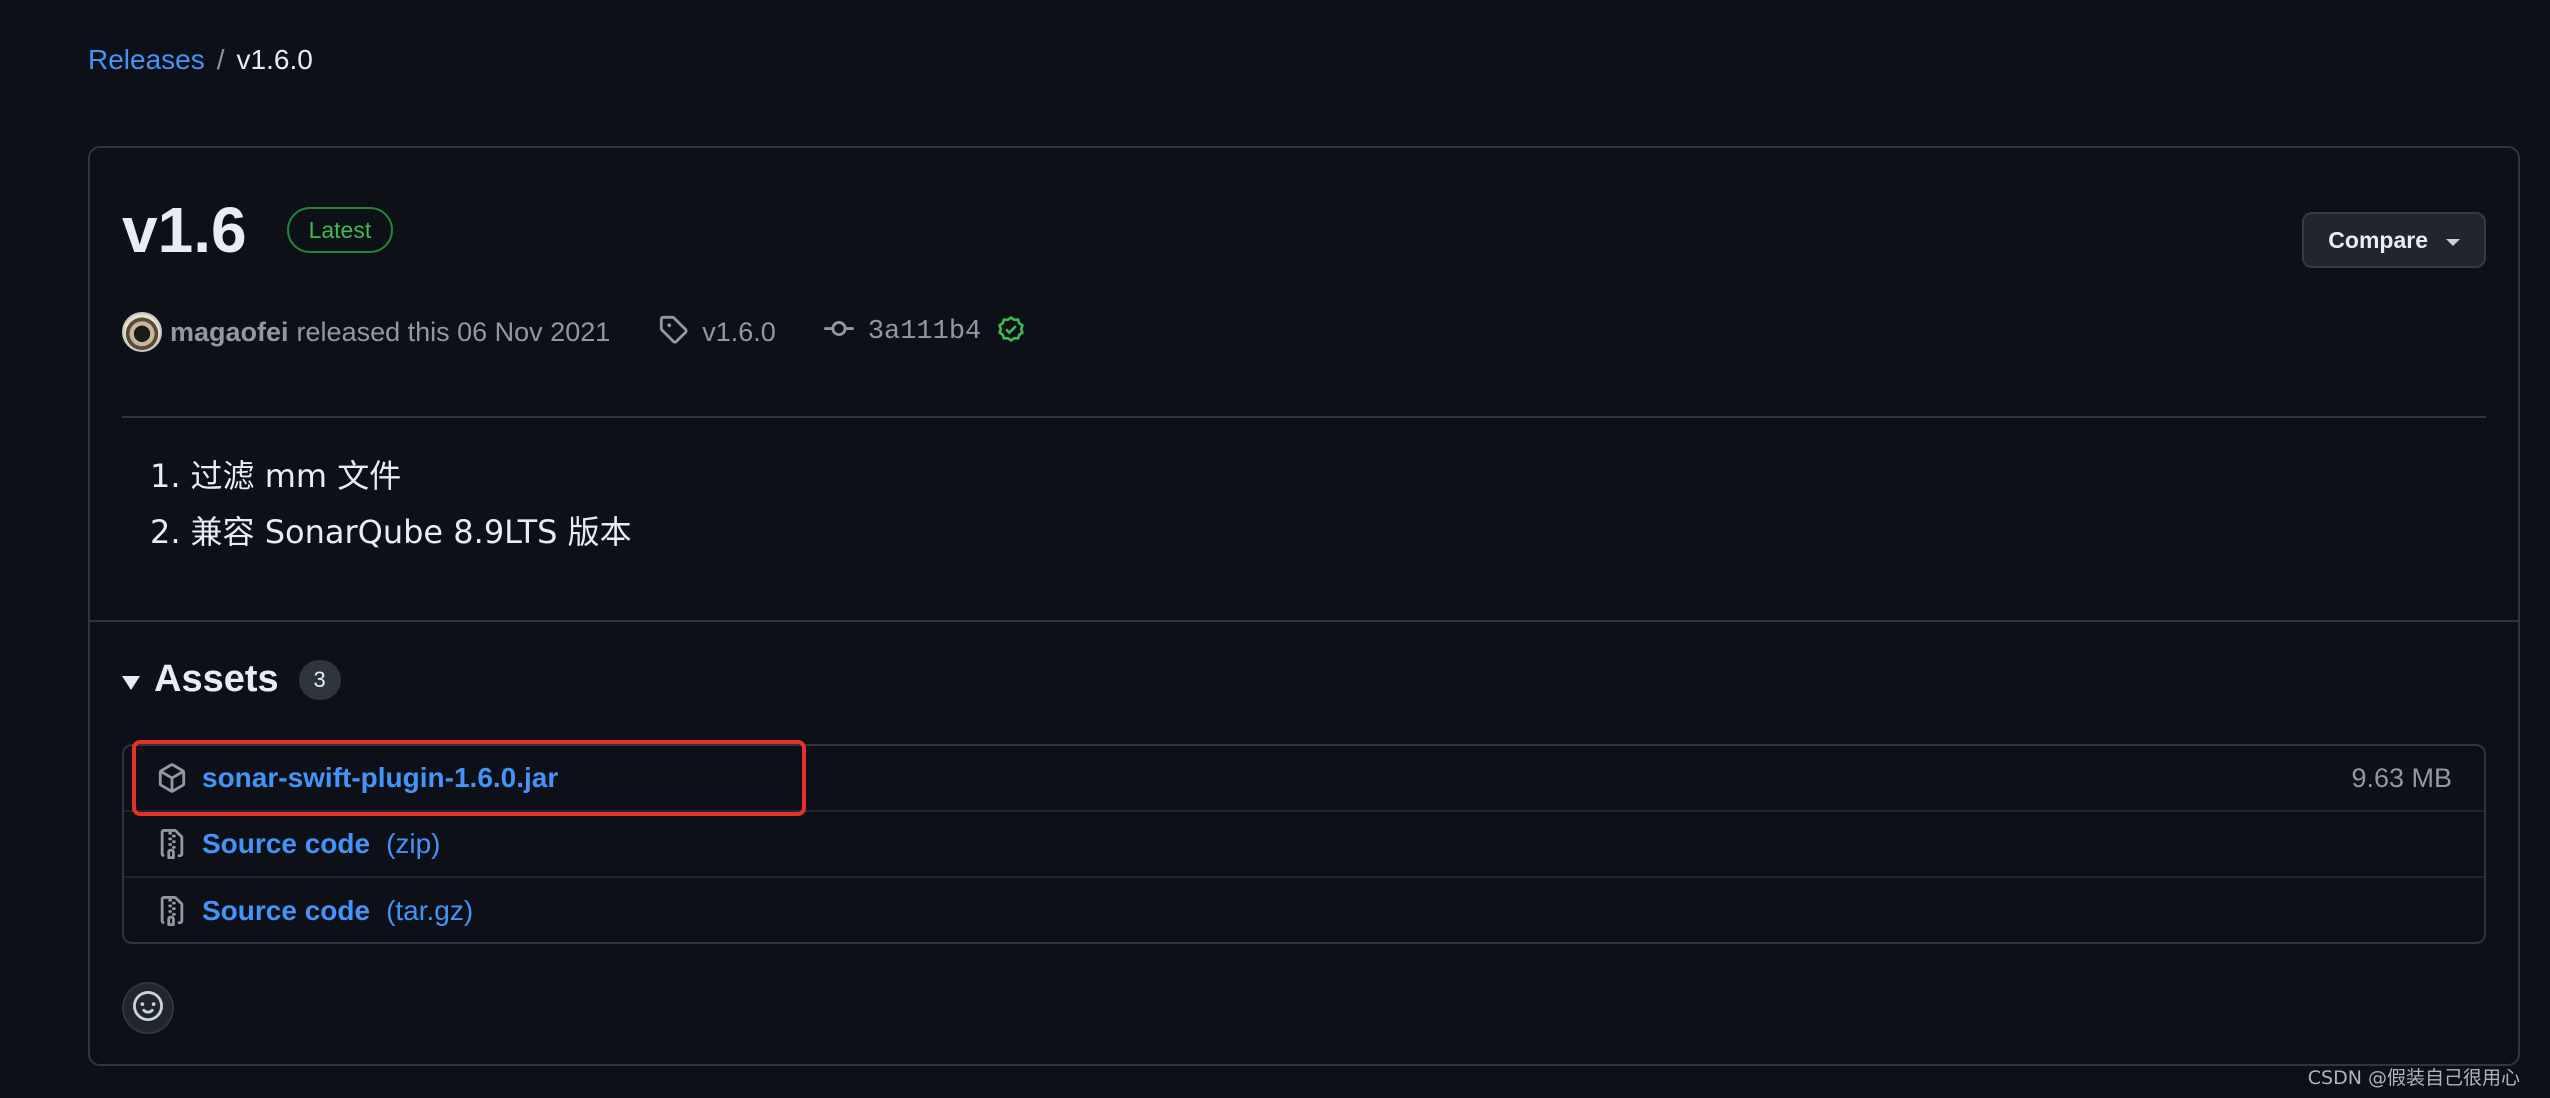 Image resolution: width=2550 pixels, height=1098 pixels. I want to click on commit-hash: 3a111b4, so click(924, 332).